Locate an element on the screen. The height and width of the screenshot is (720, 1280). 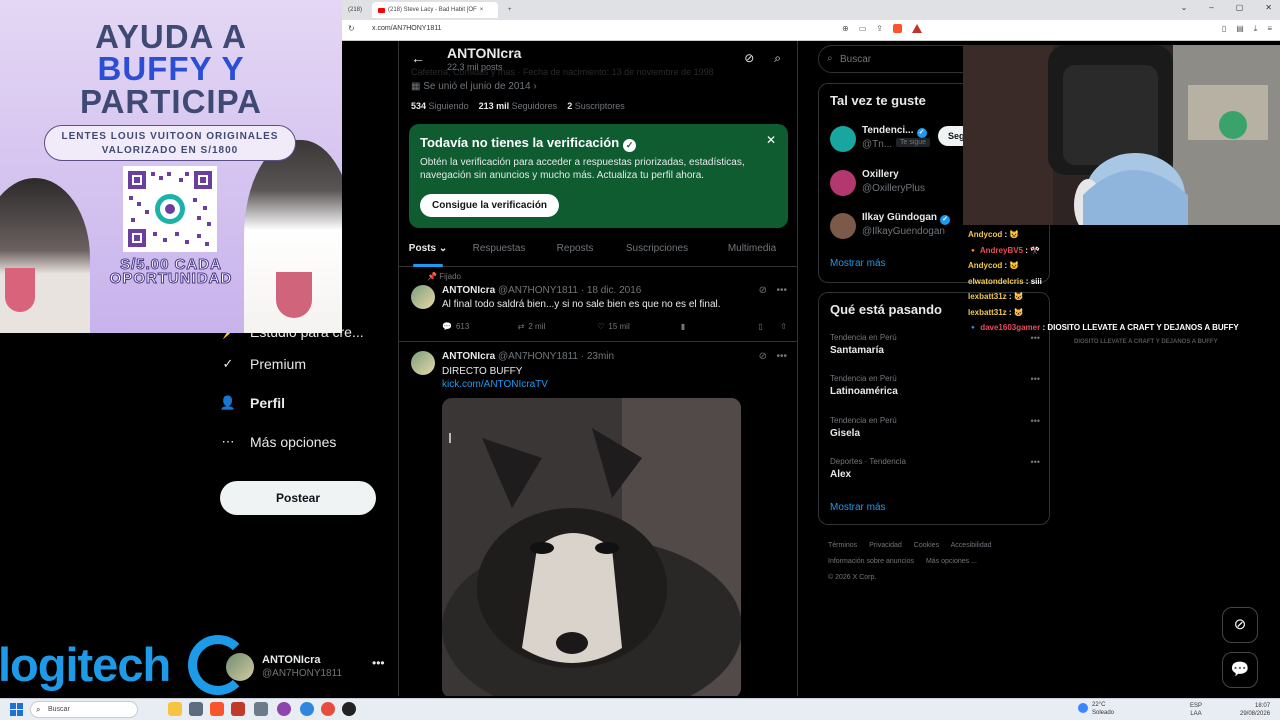
weather-widget: 22°C Soleado is located at coordinates (1103, 709).